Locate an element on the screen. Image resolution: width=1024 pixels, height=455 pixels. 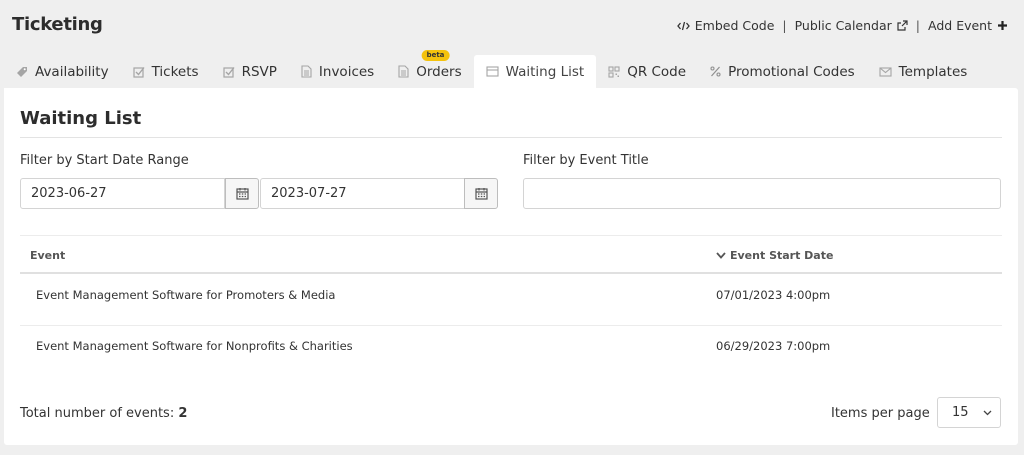
embed-code-label: Embed Code is located at coordinates (734, 25).